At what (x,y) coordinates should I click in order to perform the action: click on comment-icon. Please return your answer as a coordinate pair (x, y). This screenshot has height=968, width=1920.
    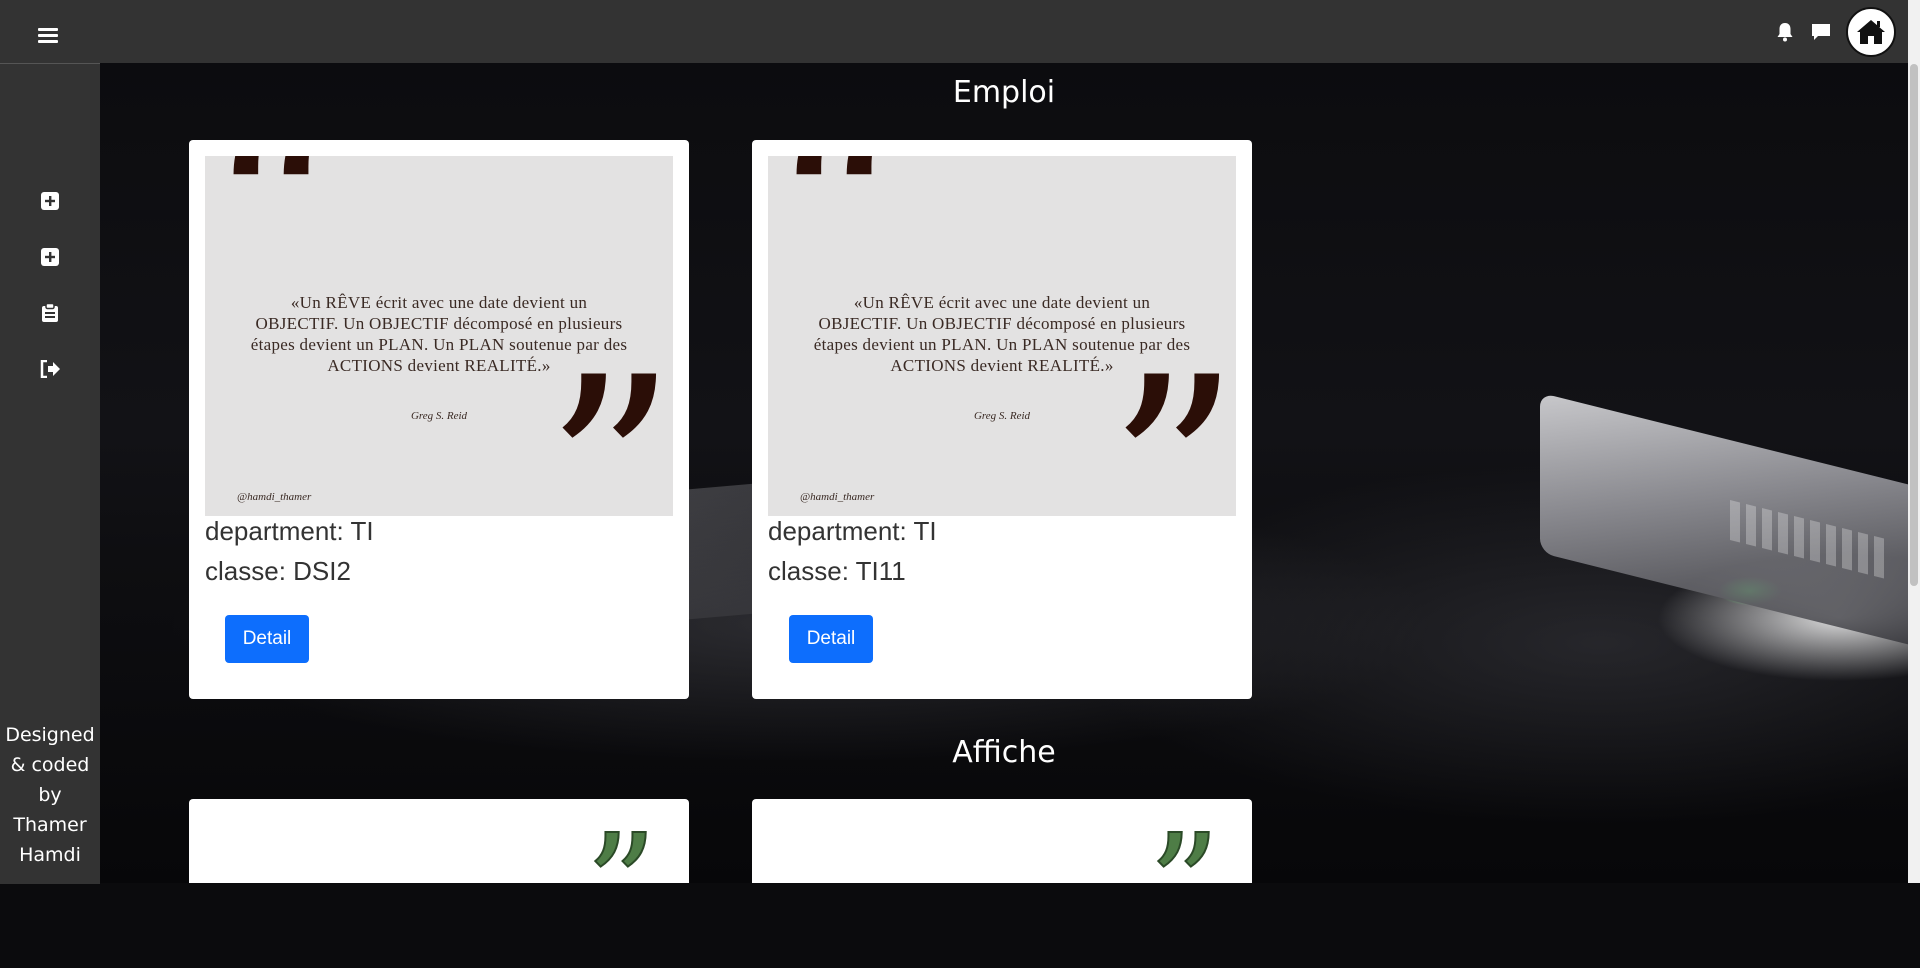
    Looking at the image, I should click on (1821, 32).